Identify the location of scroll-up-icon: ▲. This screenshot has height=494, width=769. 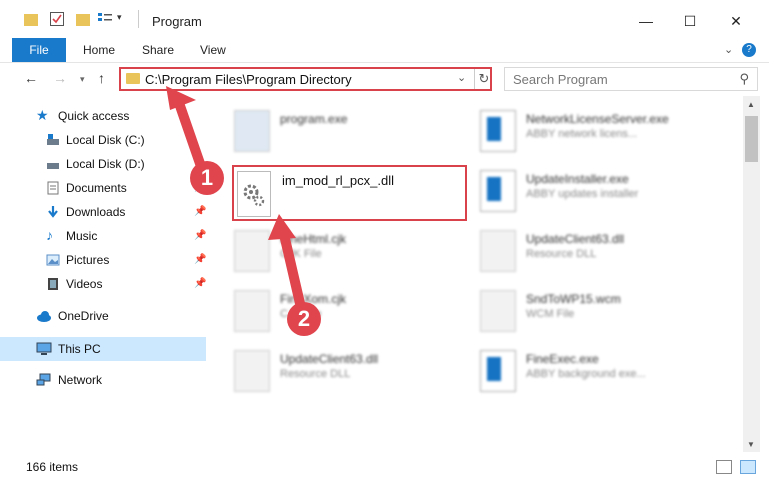
(751, 104).